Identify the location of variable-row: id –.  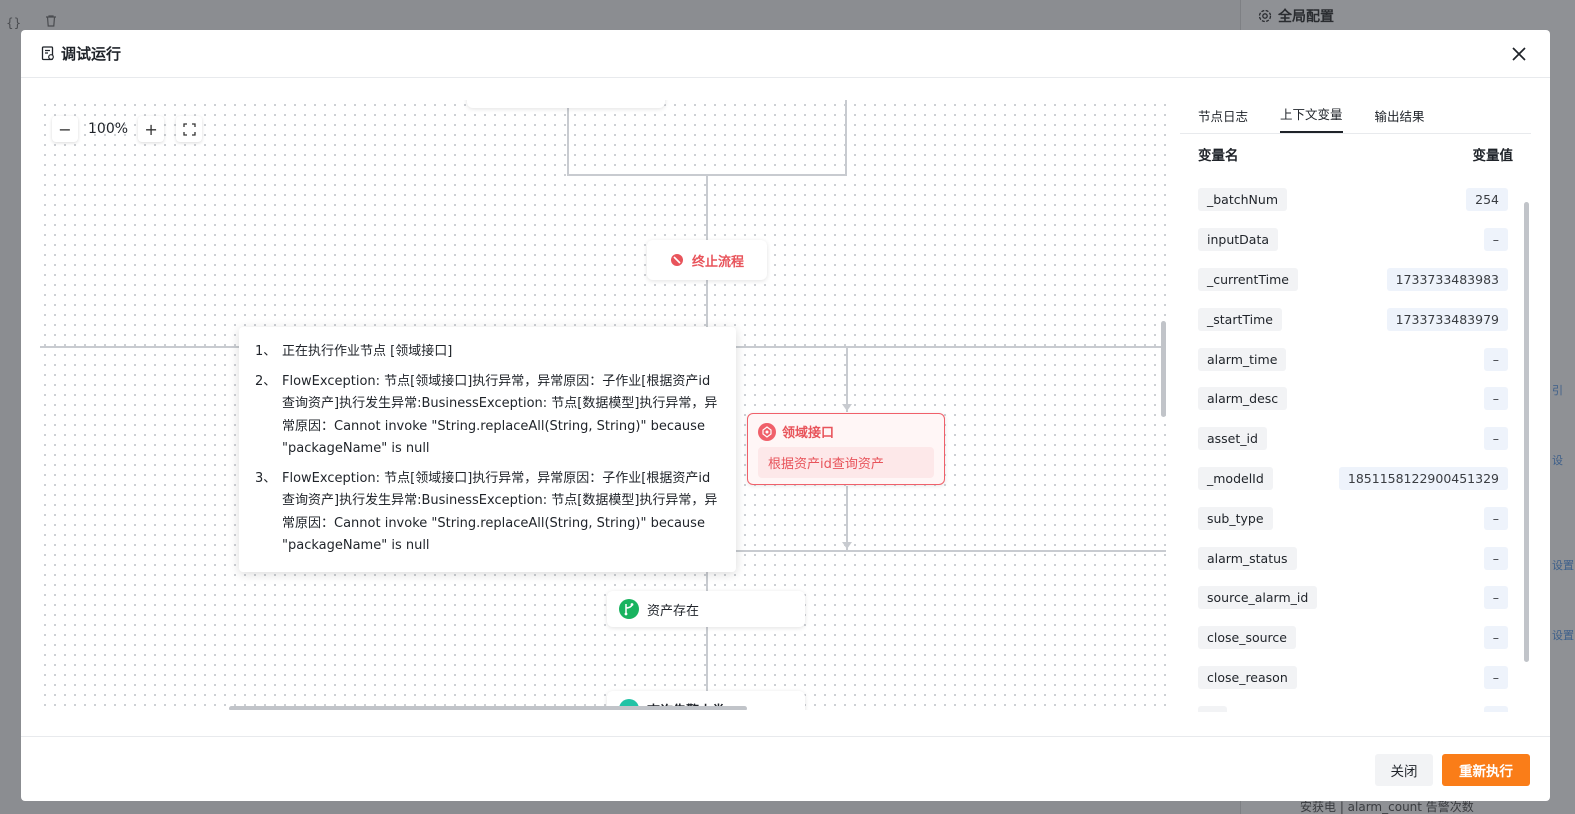
(1350, 704).